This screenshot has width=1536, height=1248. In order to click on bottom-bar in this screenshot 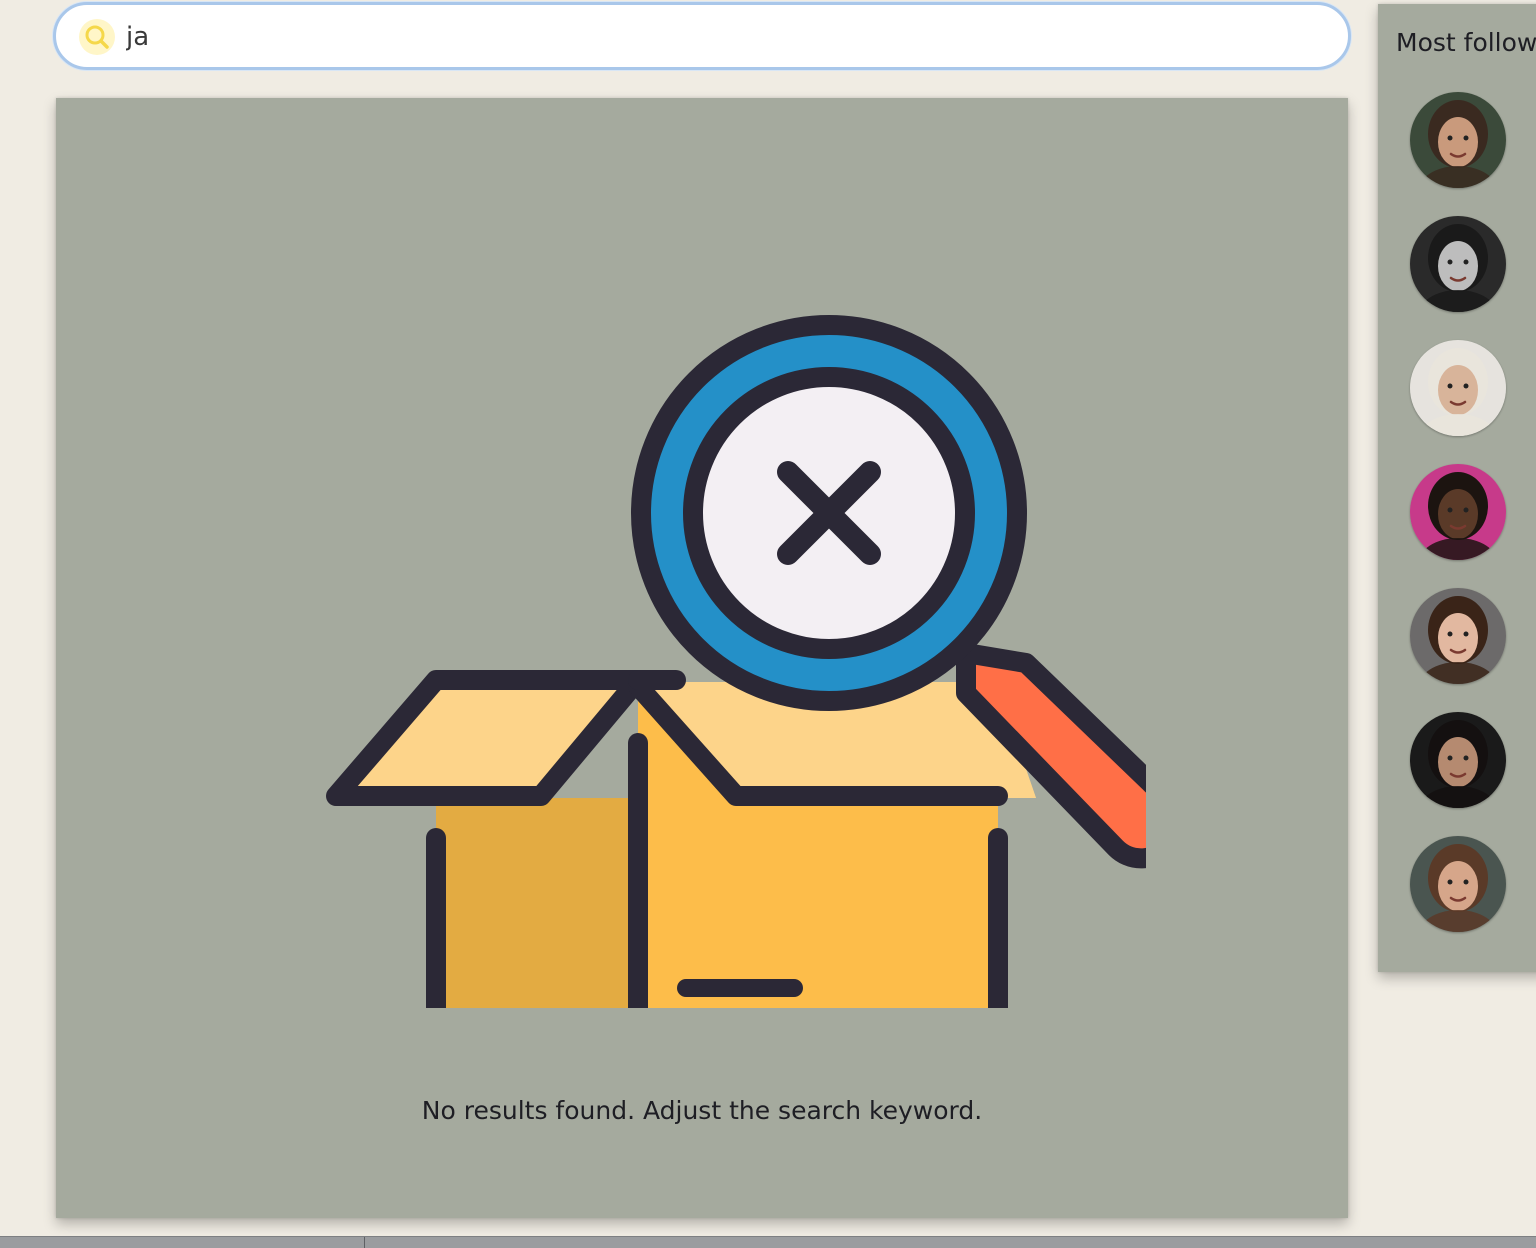, I will do `click(768, 1242)`.